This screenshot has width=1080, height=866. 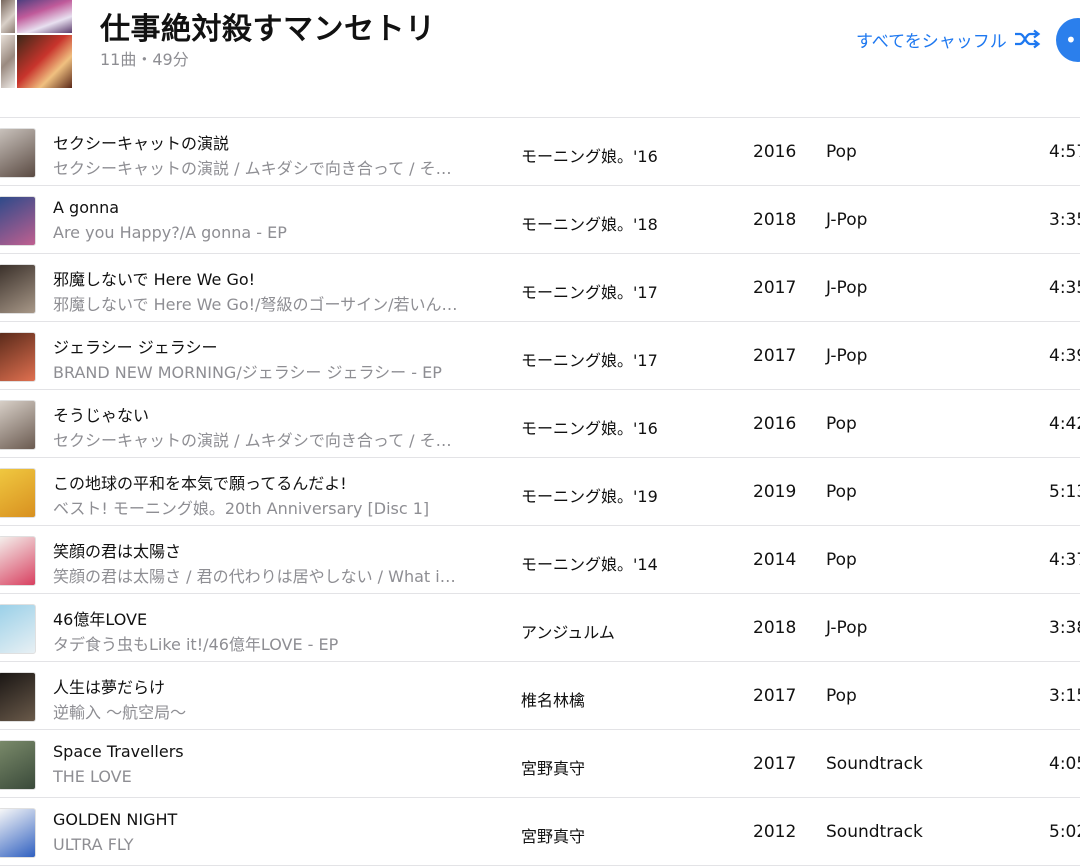 I want to click on shuffle-all-button: すべてをシャッフル, so click(x=948, y=39).